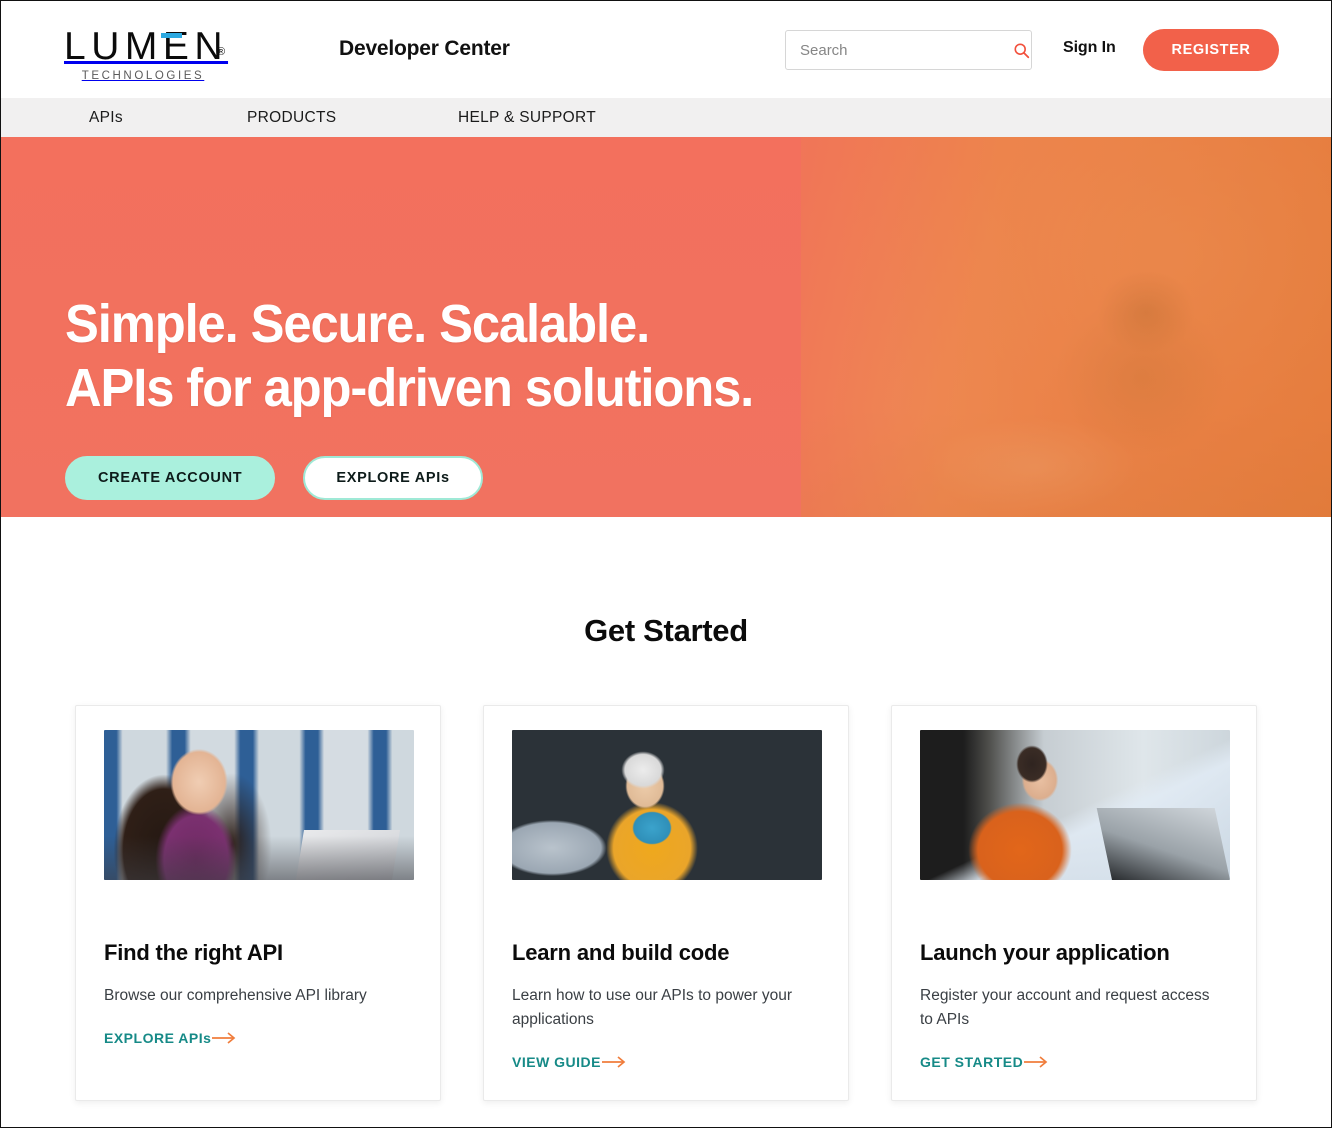 This screenshot has height=1128, width=1332. What do you see at coordinates (193, 952) in the screenshot?
I see `card-title: Find the right API` at bounding box center [193, 952].